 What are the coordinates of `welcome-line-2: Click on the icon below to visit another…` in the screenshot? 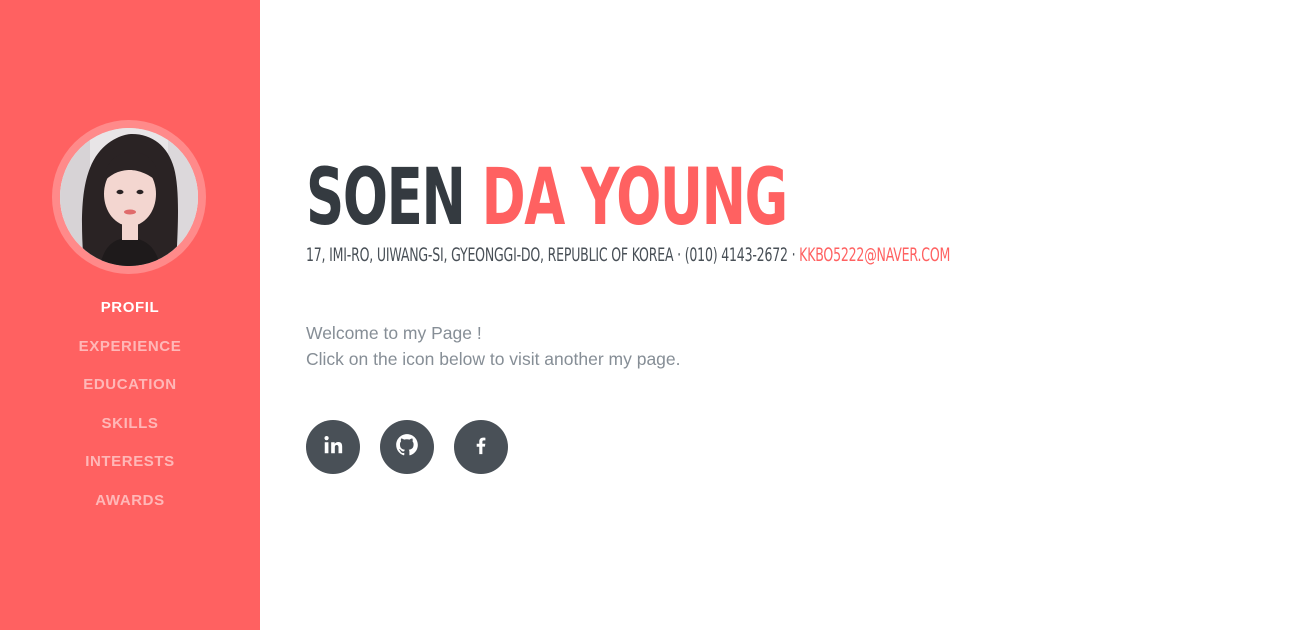 It's located at (493, 359).